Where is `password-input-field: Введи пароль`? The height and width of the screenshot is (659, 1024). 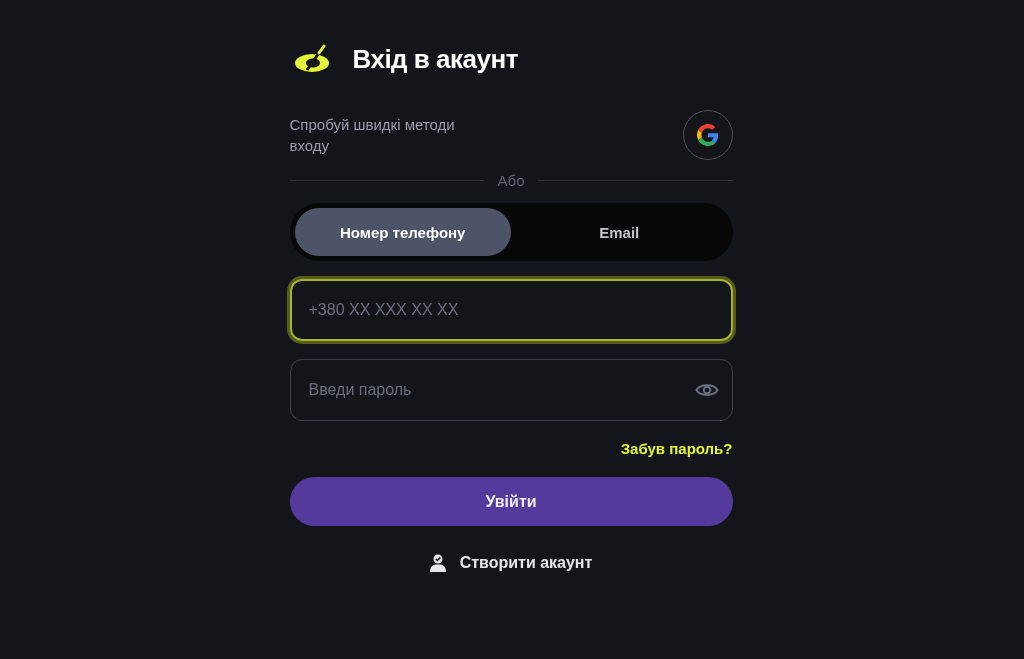
password-input-field: Введи пароль is located at coordinates (511, 390).